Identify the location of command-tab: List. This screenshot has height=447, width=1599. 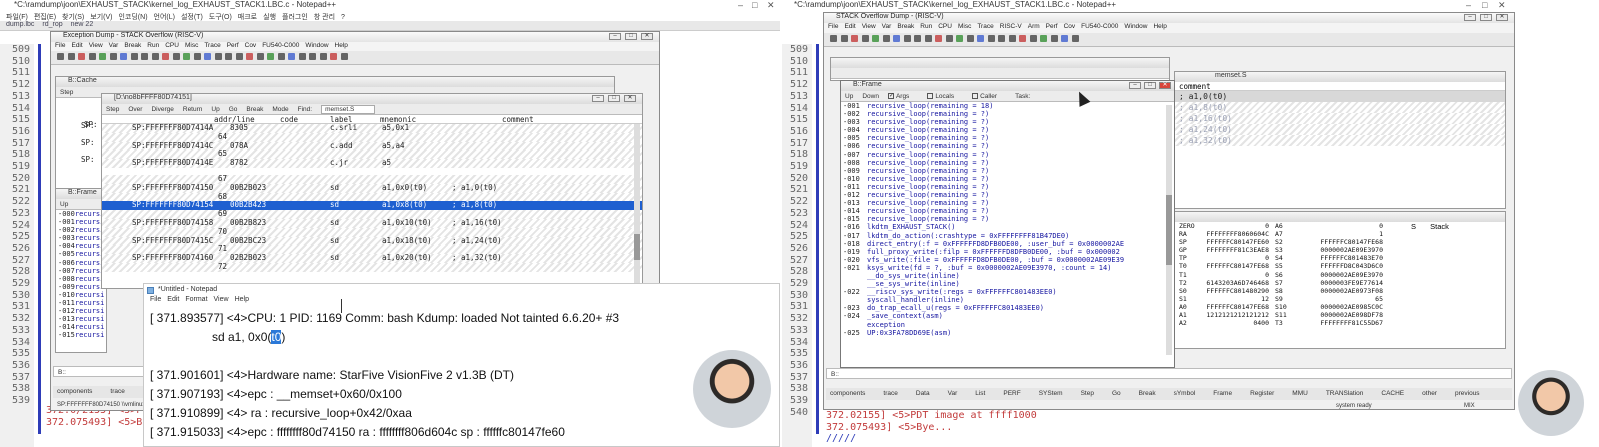
(980, 393).